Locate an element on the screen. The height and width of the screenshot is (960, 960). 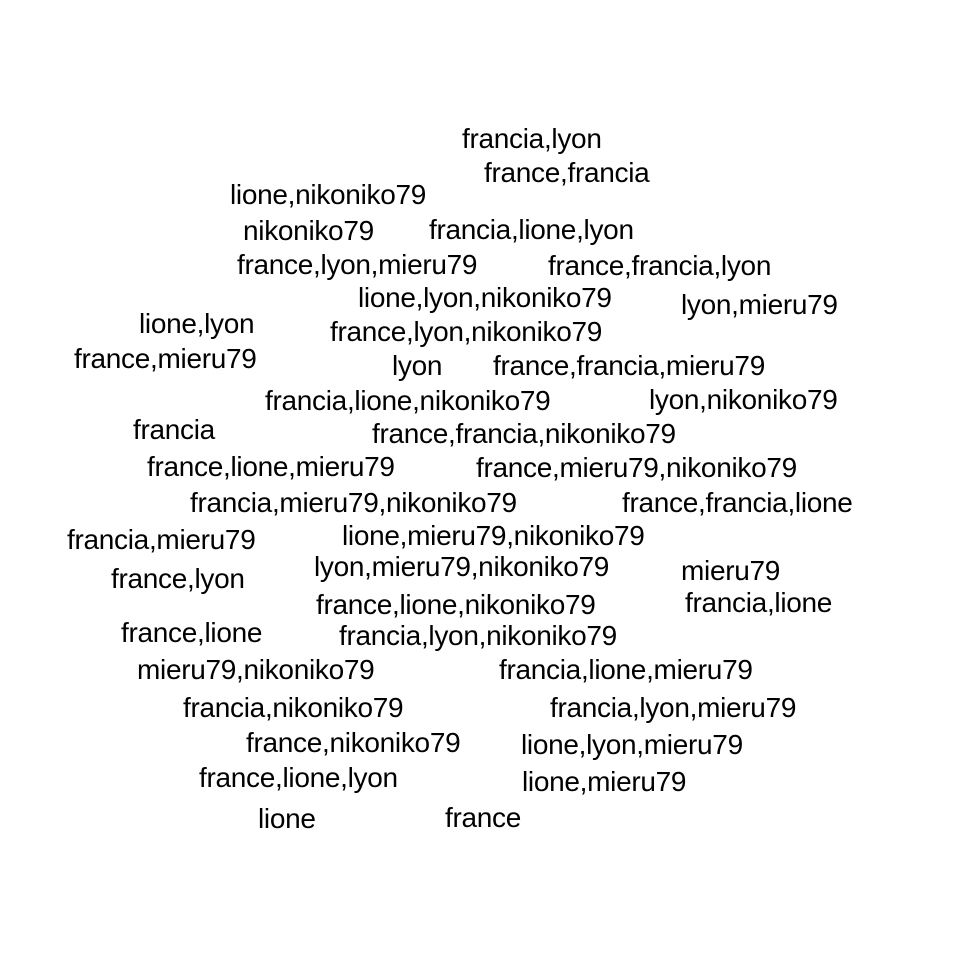
word: lione is located at coordinates (287, 818).